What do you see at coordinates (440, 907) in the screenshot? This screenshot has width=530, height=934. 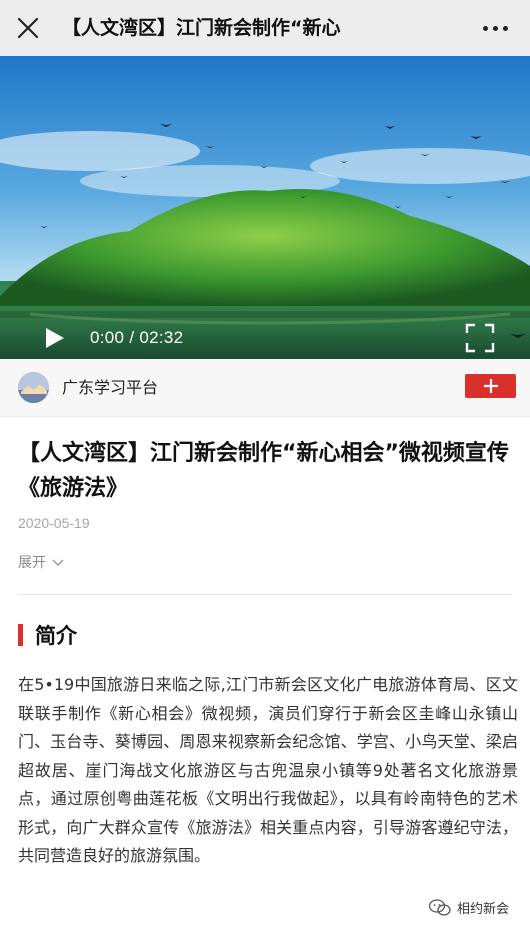 I see `wechat-icon` at bounding box center [440, 907].